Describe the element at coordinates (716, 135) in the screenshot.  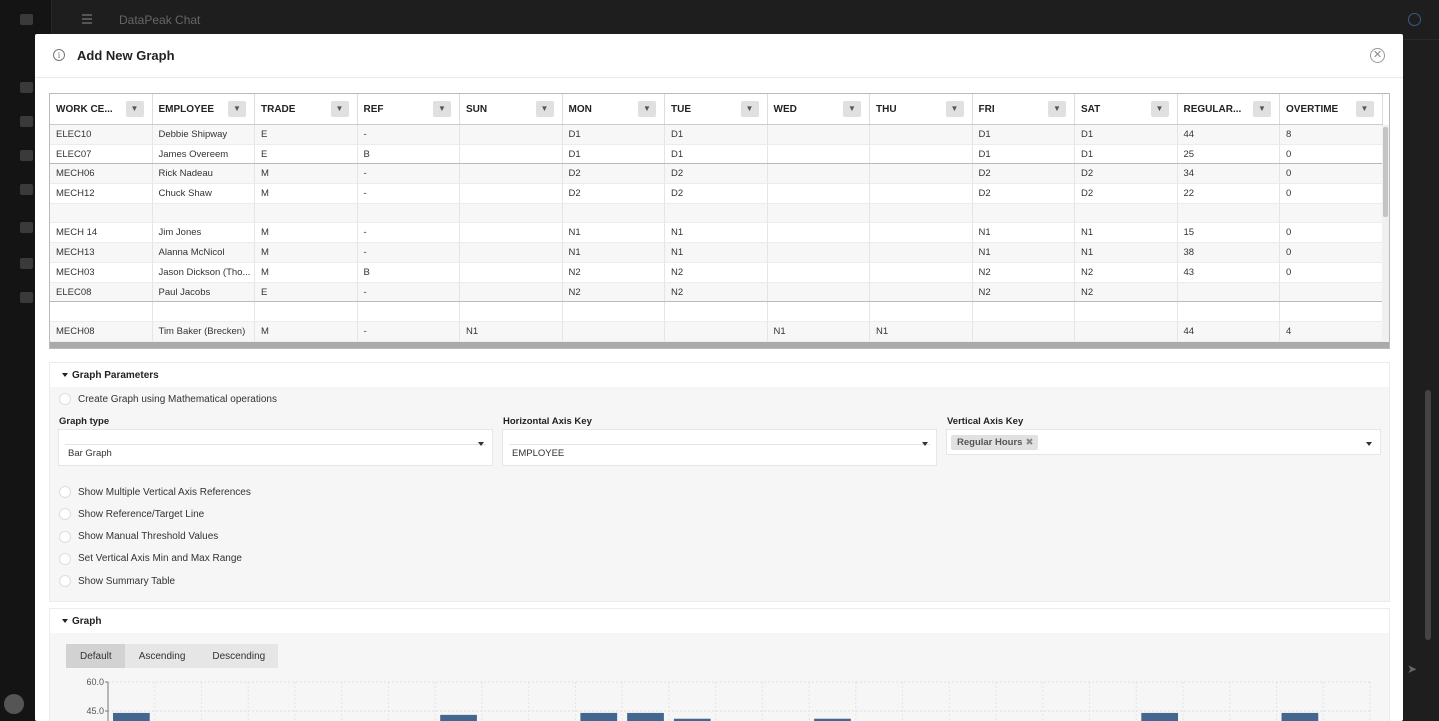
I see `table-row: ELEC10 Debbie Shipway E - D1 D1 D1 D1 44 8` at that location.